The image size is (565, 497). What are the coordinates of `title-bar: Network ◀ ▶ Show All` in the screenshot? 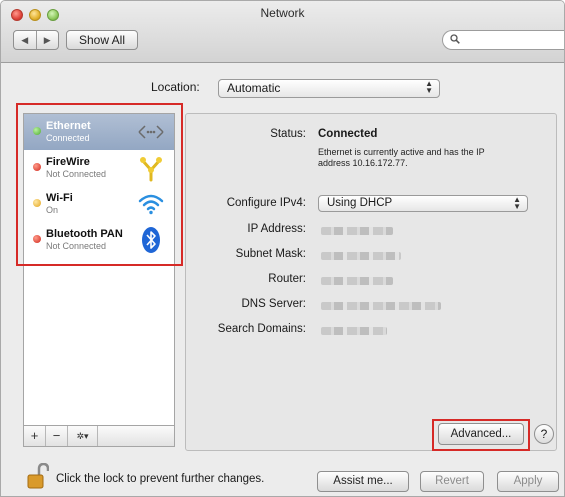 It's located at (282, 32).